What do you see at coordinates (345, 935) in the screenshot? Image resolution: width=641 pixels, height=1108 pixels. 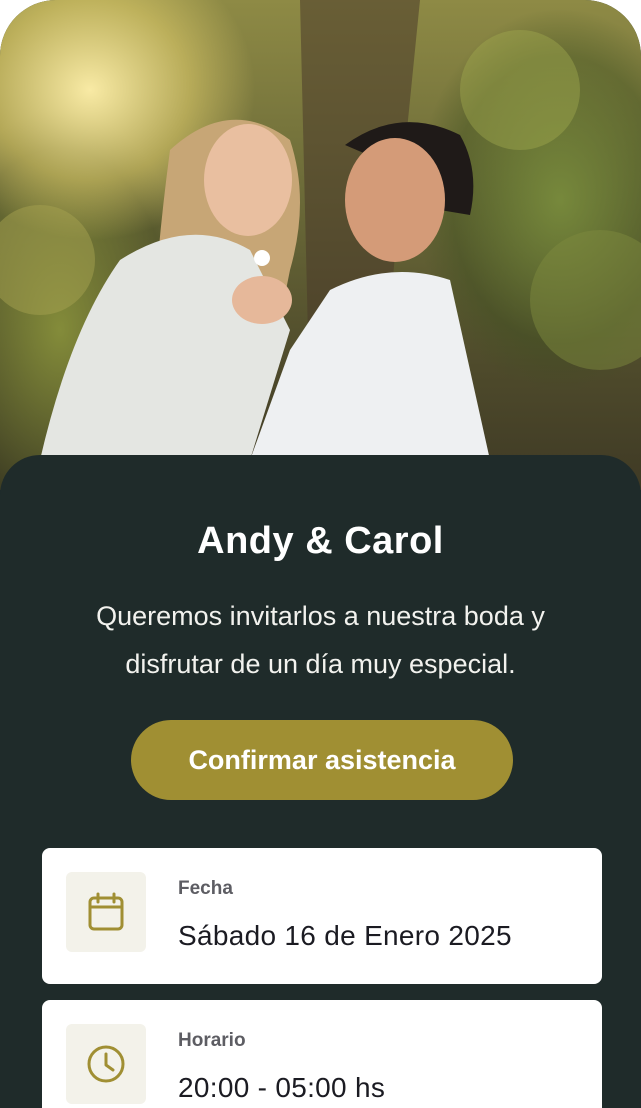 I see `date-value: Sábado 16 de Enero 2025` at bounding box center [345, 935].